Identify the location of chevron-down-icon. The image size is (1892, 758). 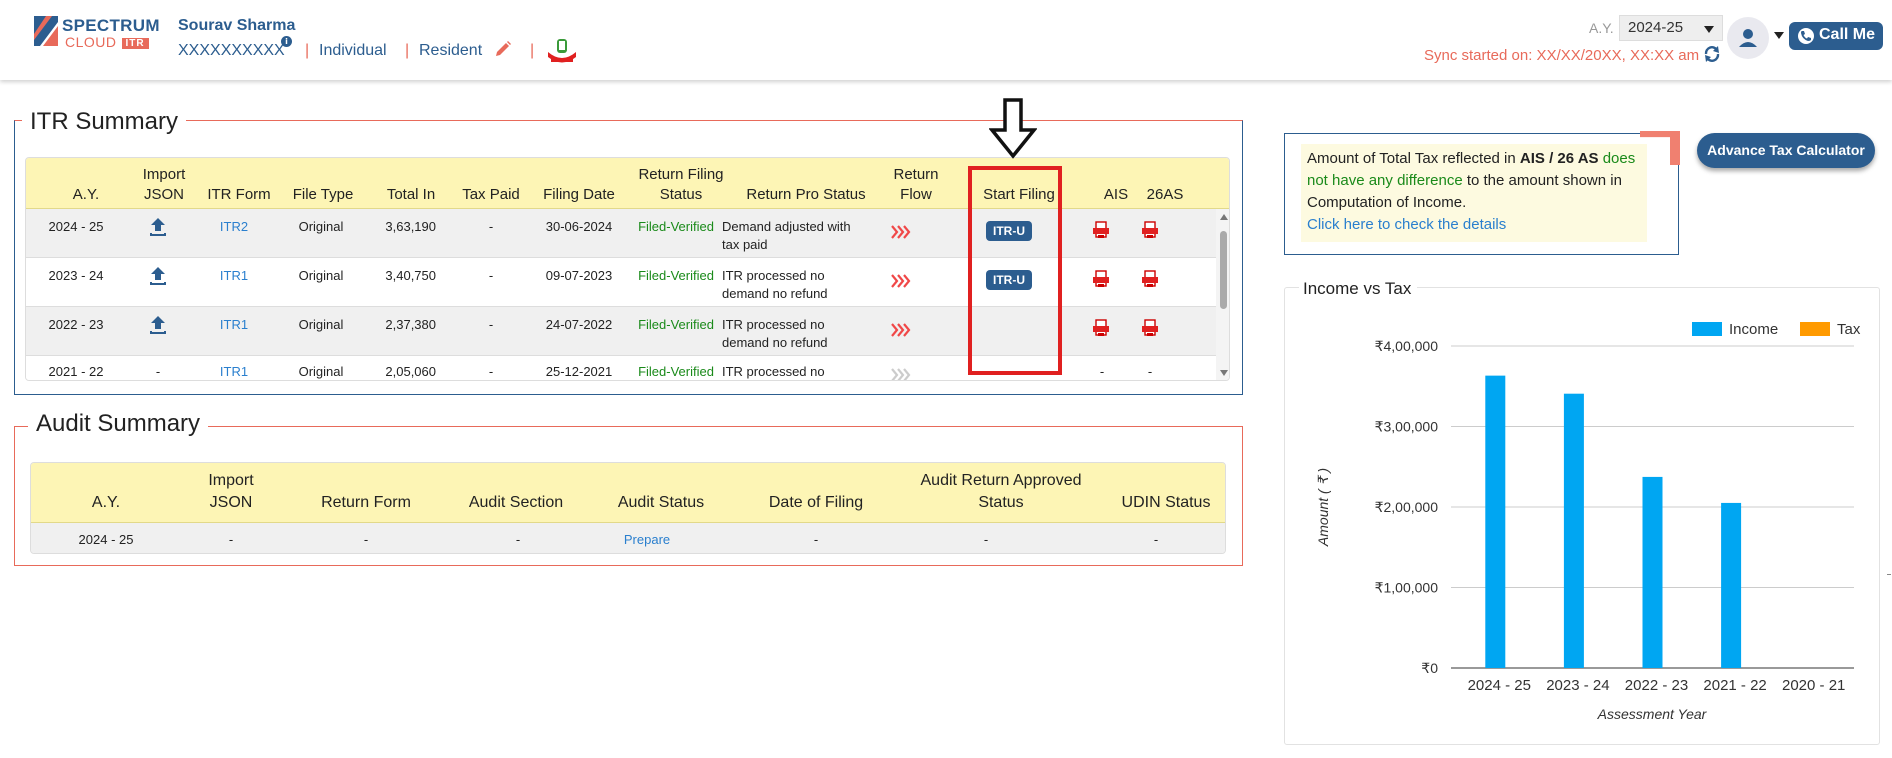
(1779, 35).